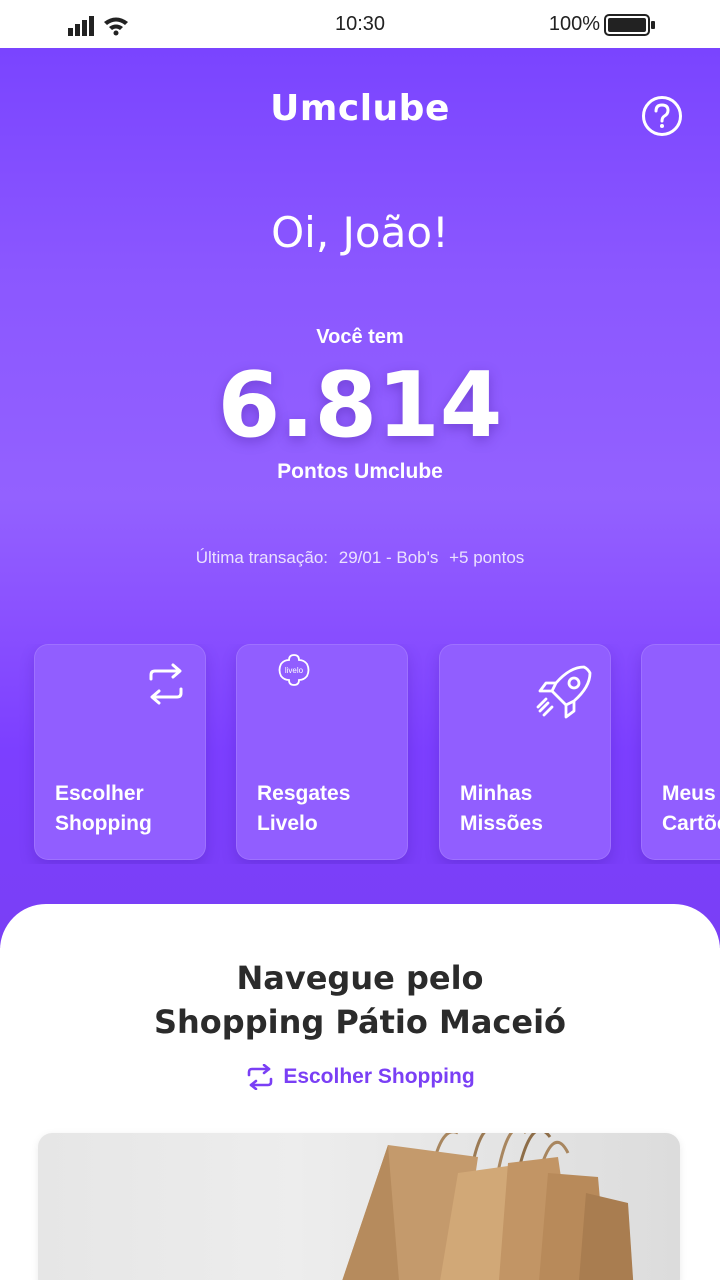 Image resolution: width=720 pixels, height=1280 pixels. I want to click on last-transaction-detail: 29/01 - Bob's, so click(388, 557).